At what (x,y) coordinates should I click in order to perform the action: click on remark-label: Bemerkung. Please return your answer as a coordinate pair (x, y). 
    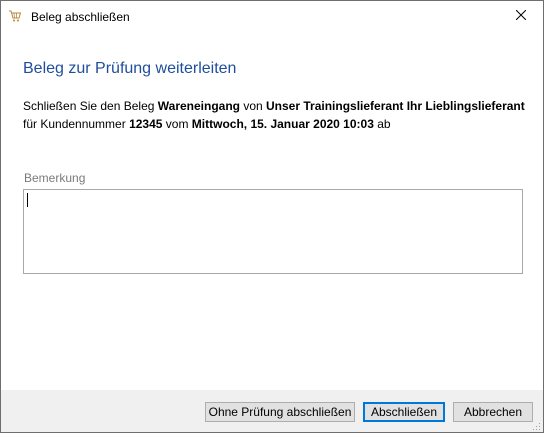
    Looking at the image, I should click on (55, 178).